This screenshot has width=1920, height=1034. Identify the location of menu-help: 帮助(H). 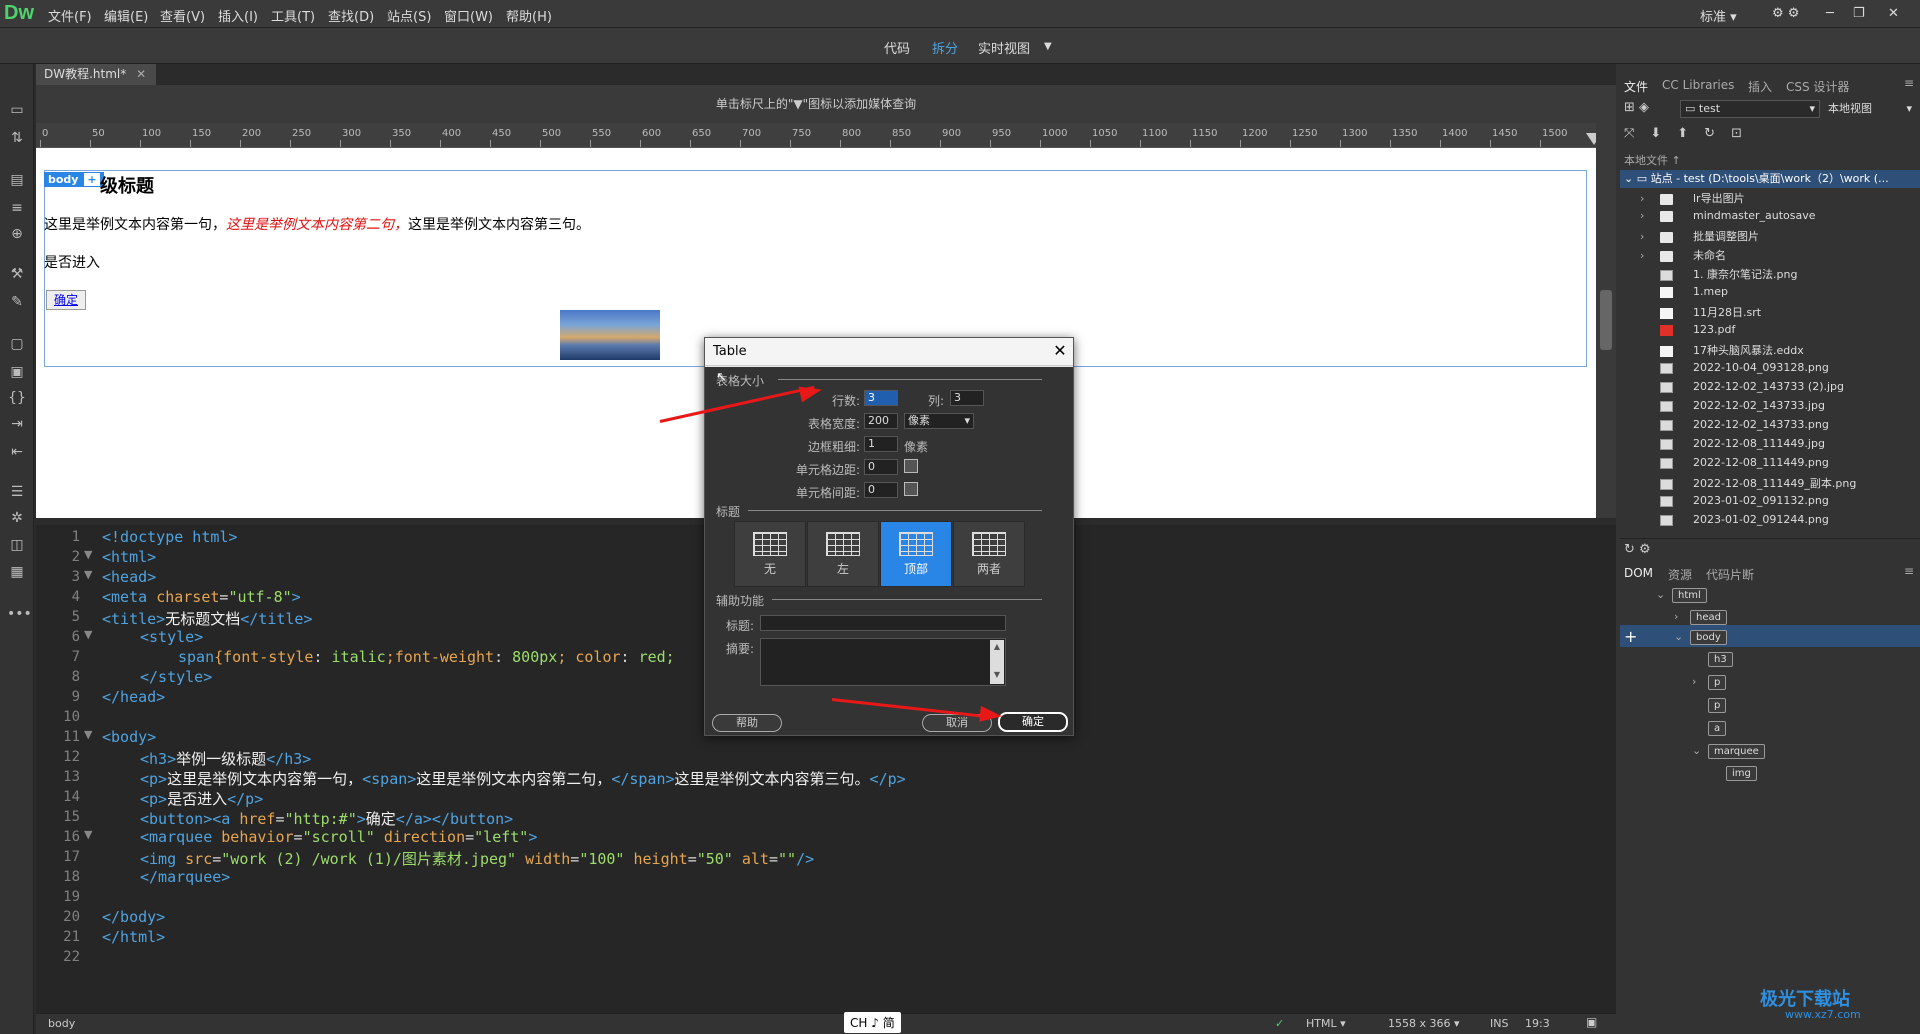
(529, 15).